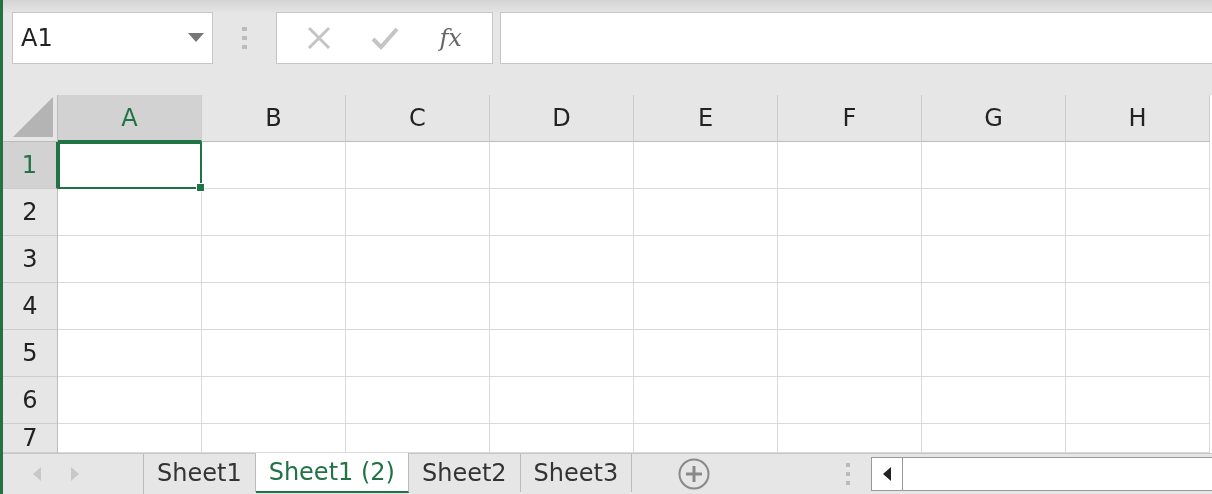 The height and width of the screenshot is (494, 1212). Describe the element at coordinates (200, 473) in the screenshot. I see `sheet-tab: Sheet1` at that location.